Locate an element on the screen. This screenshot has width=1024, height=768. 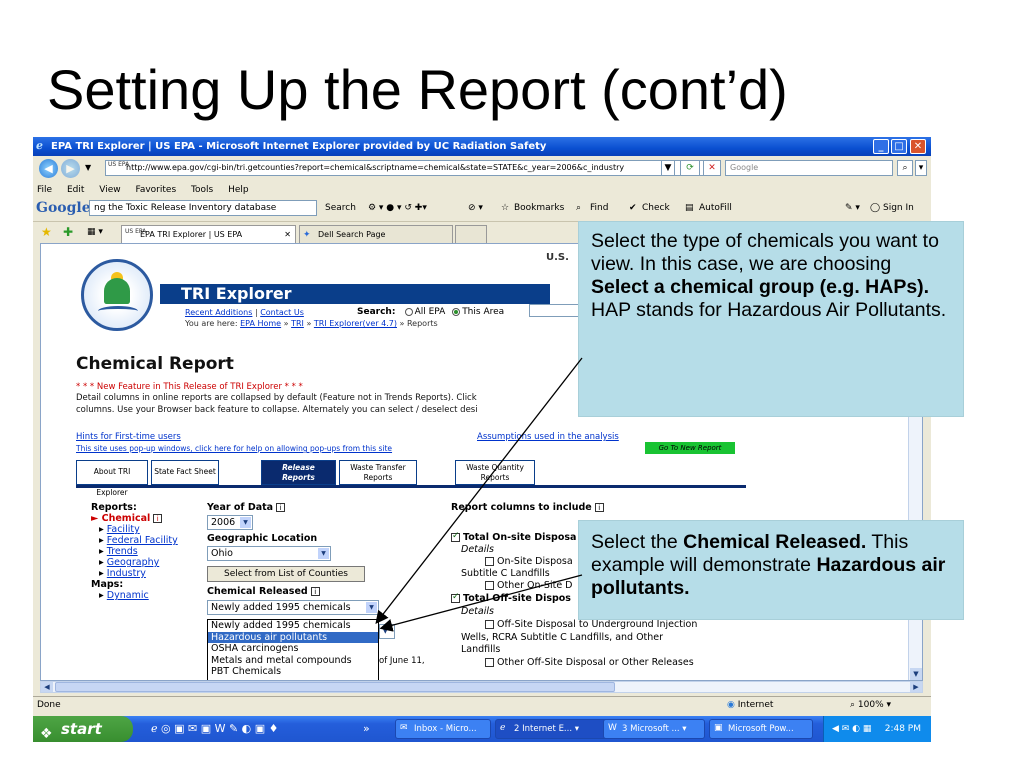
pagerank-icon: ⚙ ▾ ● ▾ ↺ ✚▾ is located at coordinates (397, 208).